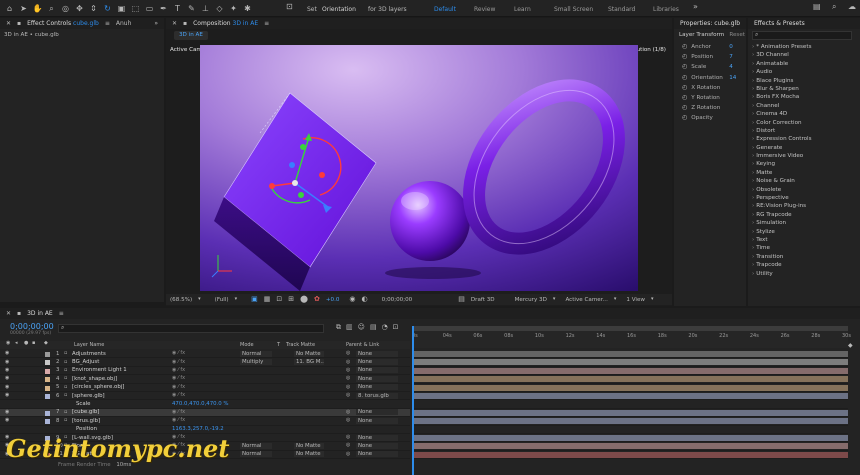  I want to click on layer-name: [torus.glb], so click(120, 421).